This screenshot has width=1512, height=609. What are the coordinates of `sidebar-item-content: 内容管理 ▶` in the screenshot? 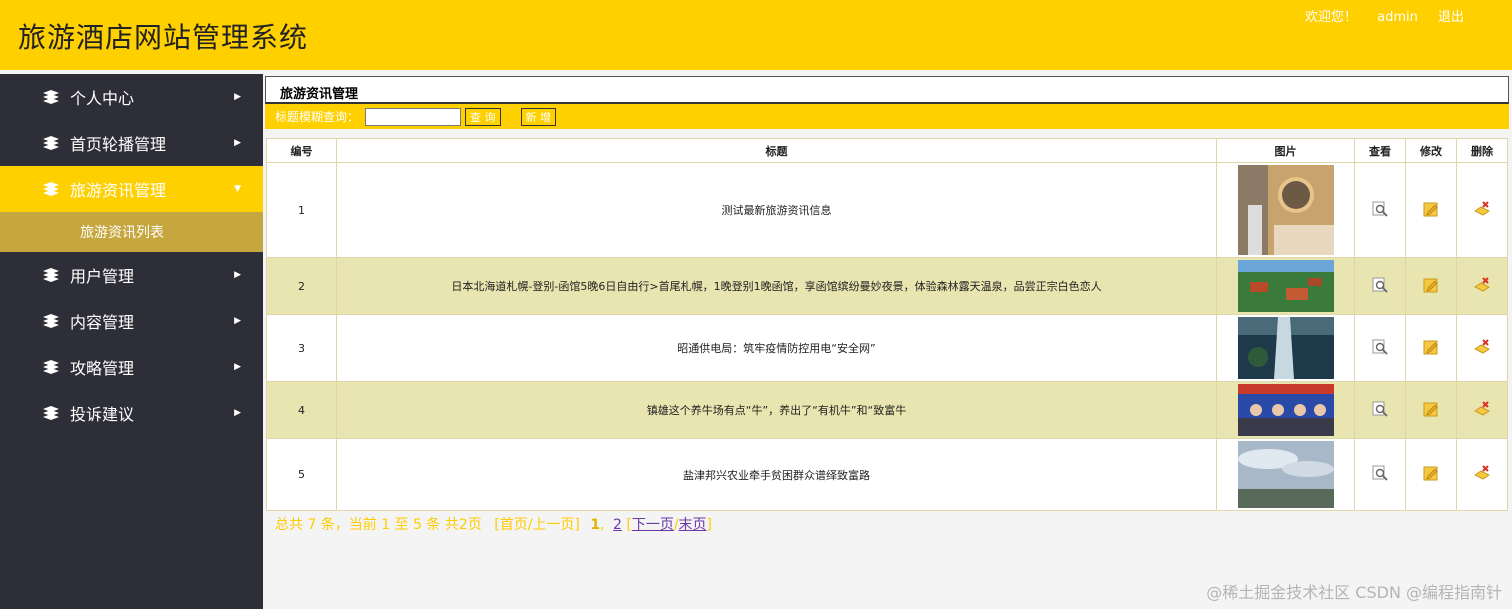 It's located at (131, 321).